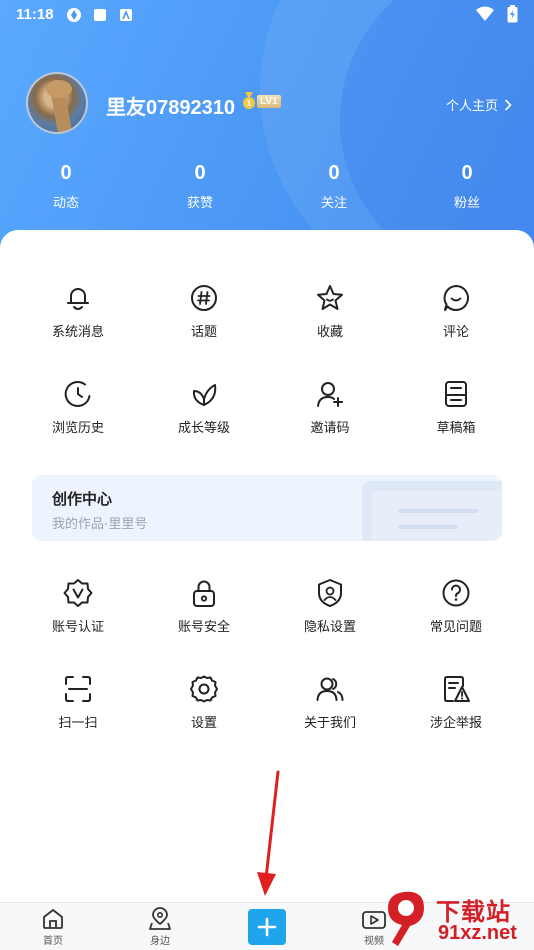 The image size is (534, 950). What do you see at coordinates (74, 15) in the screenshot?
I see `sync-icon` at bounding box center [74, 15].